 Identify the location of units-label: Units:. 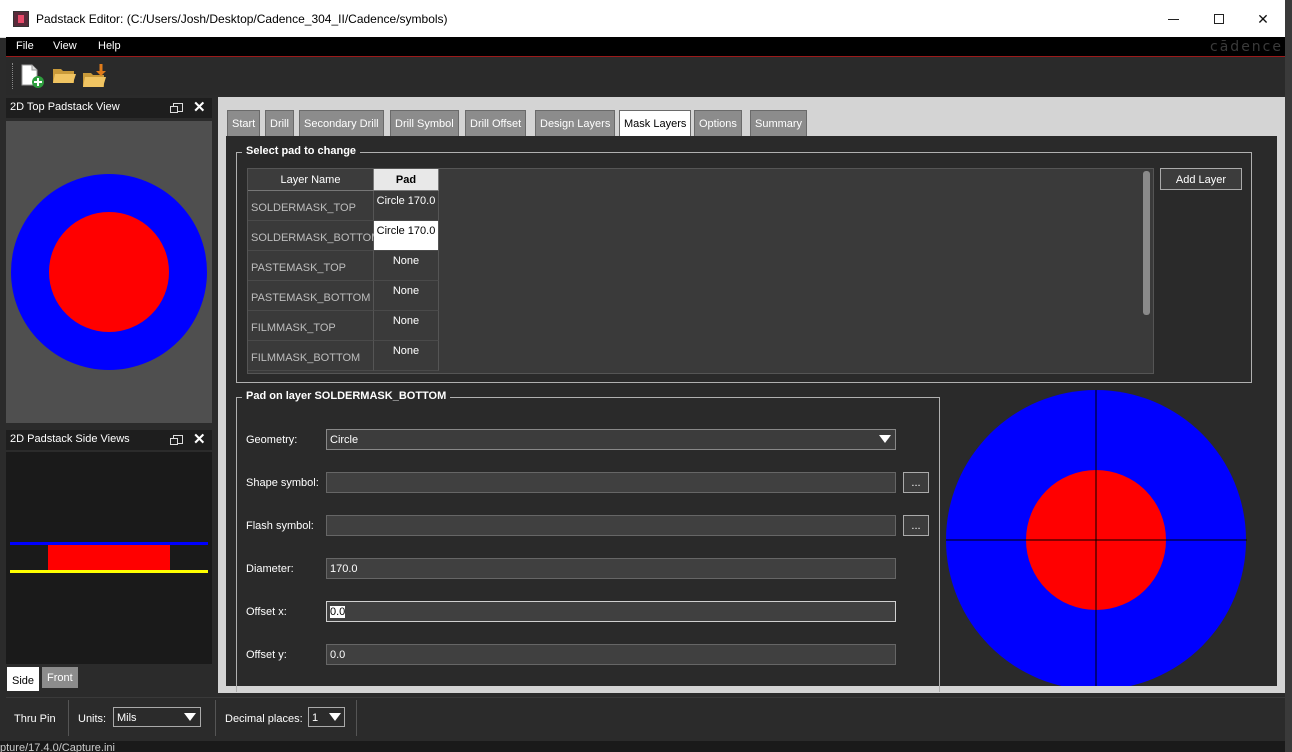
(92, 719).